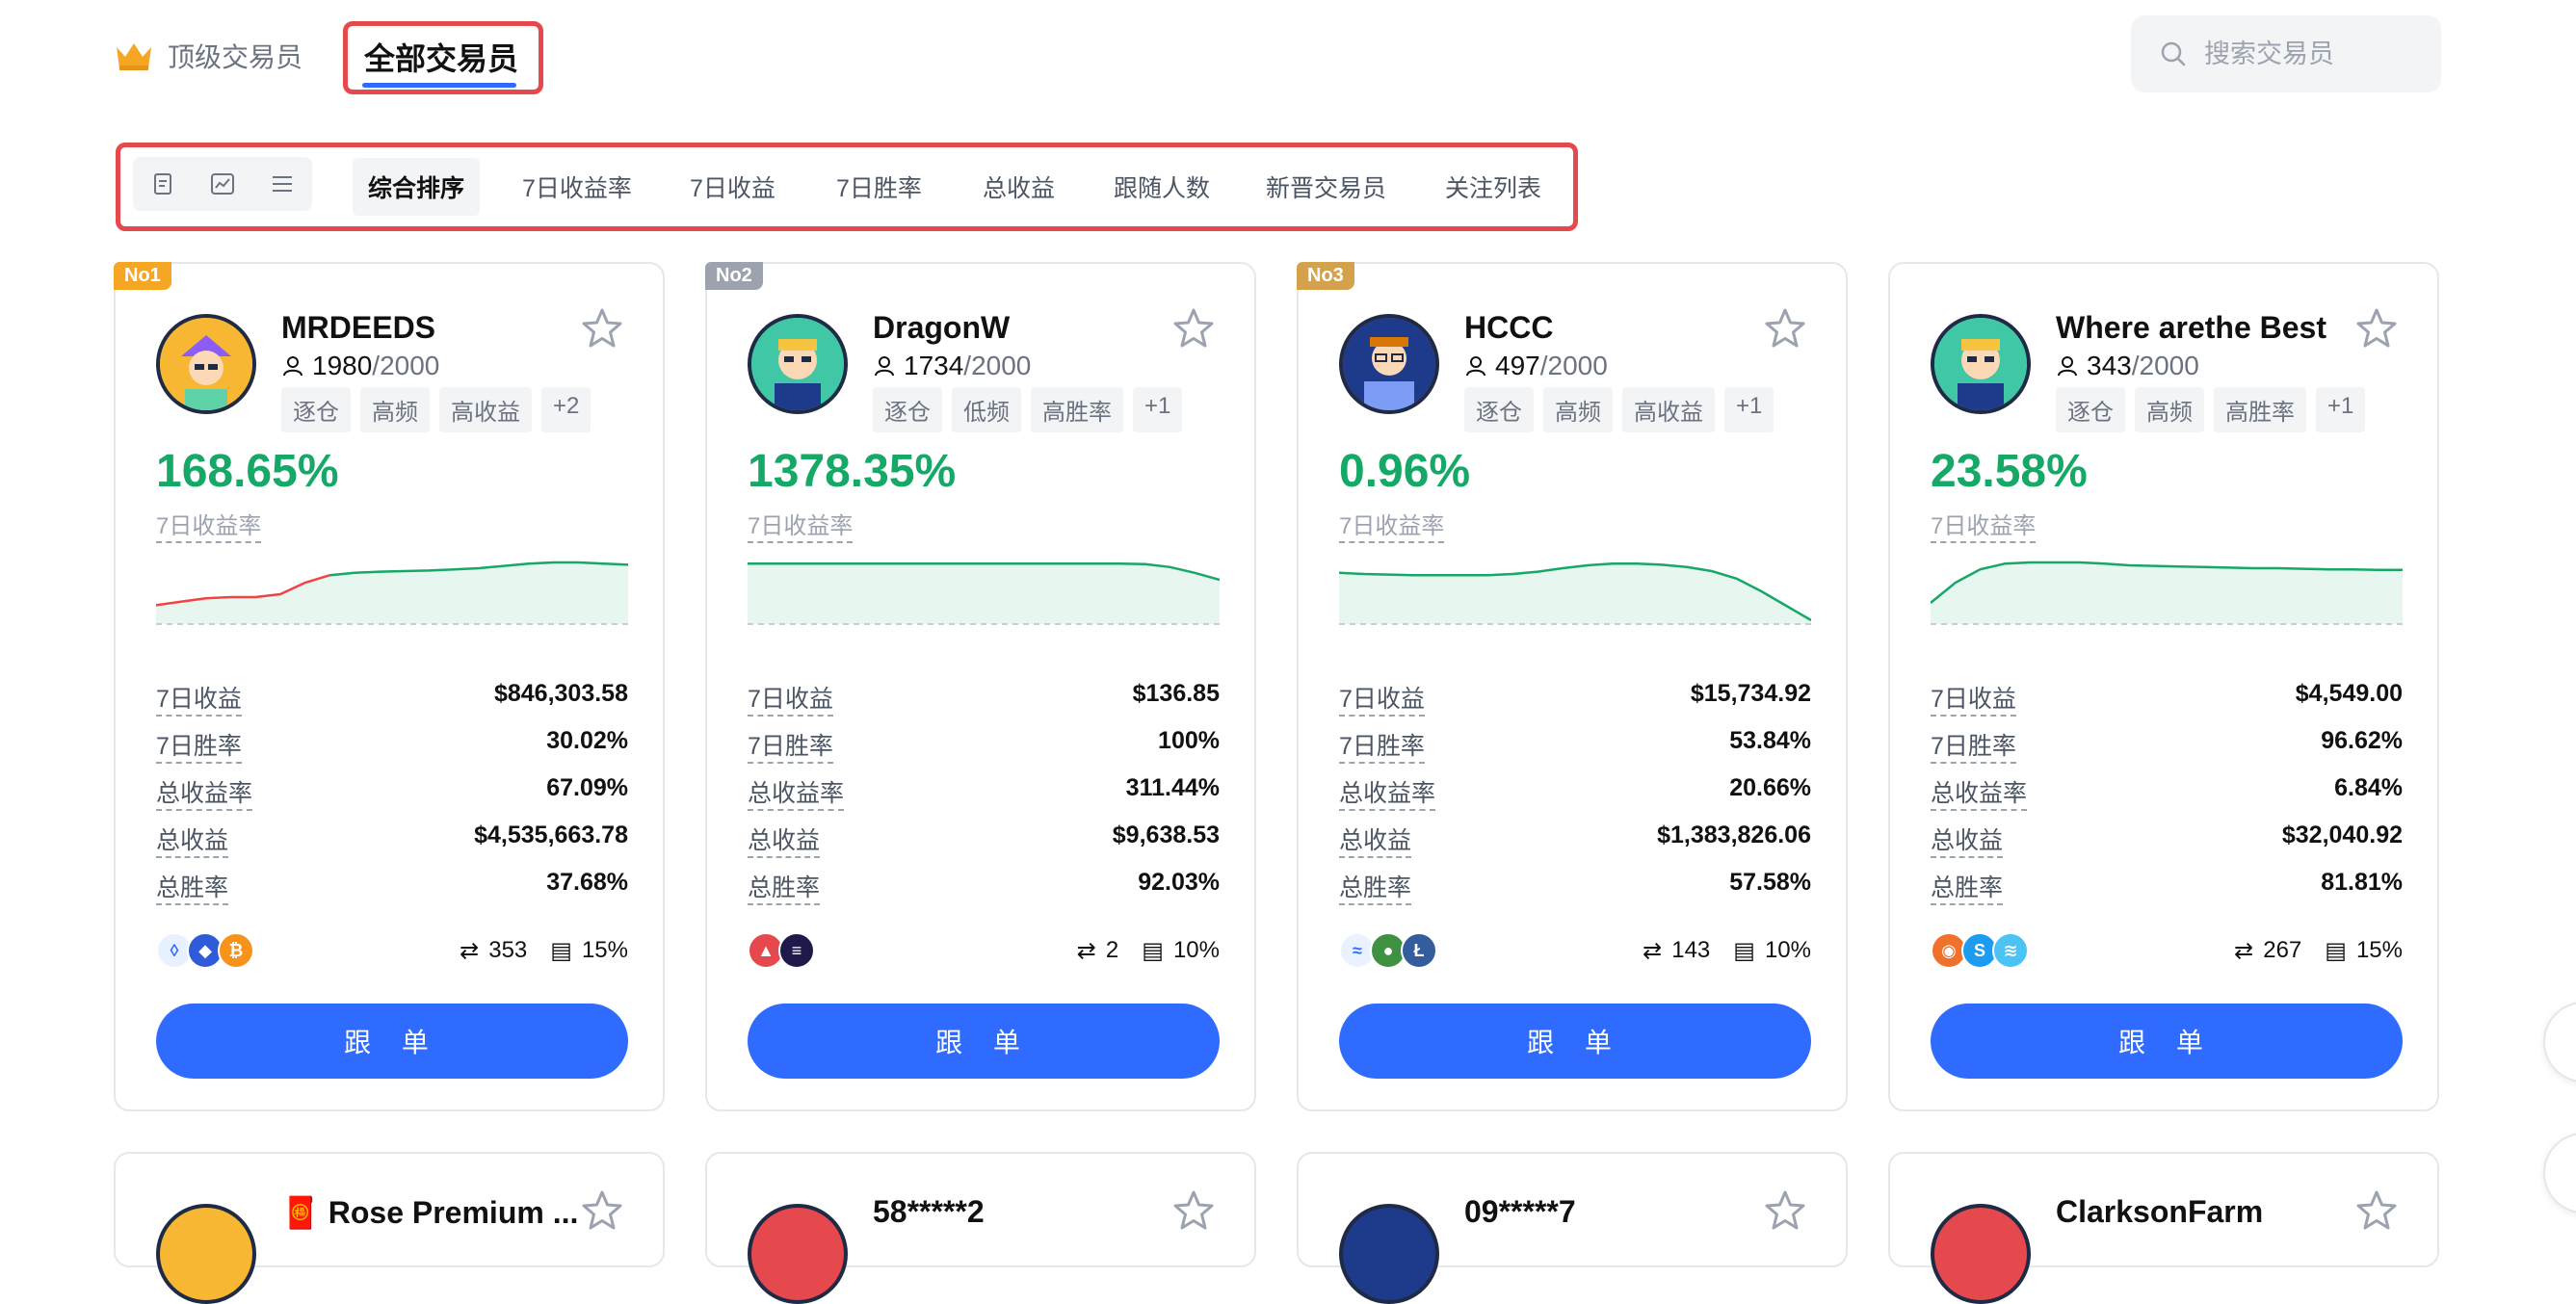  Describe the element at coordinates (929, 1212) in the screenshot. I see `trader-name: 58*****2` at that location.